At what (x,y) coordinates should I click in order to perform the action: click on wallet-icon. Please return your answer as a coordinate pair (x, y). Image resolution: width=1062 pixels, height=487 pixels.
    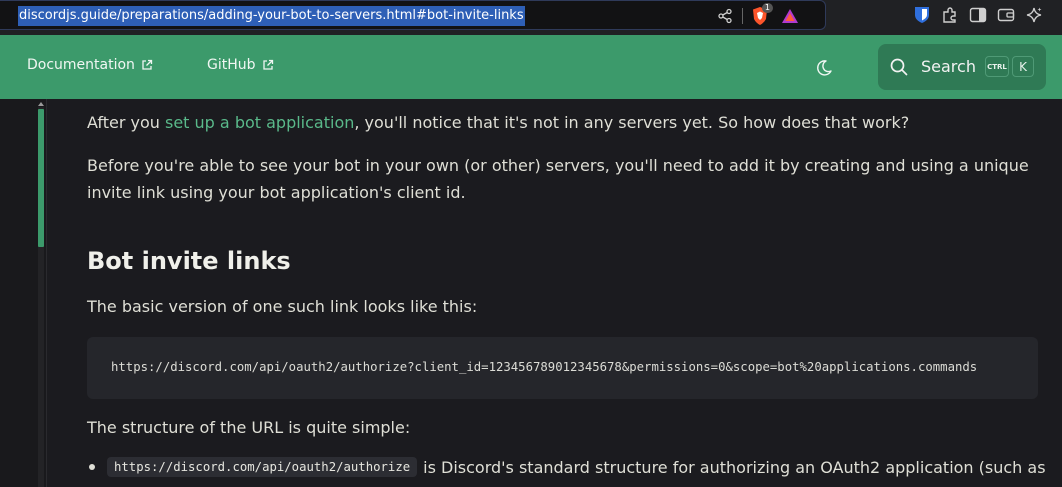
    Looking at the image, I should click on (1006, 15).